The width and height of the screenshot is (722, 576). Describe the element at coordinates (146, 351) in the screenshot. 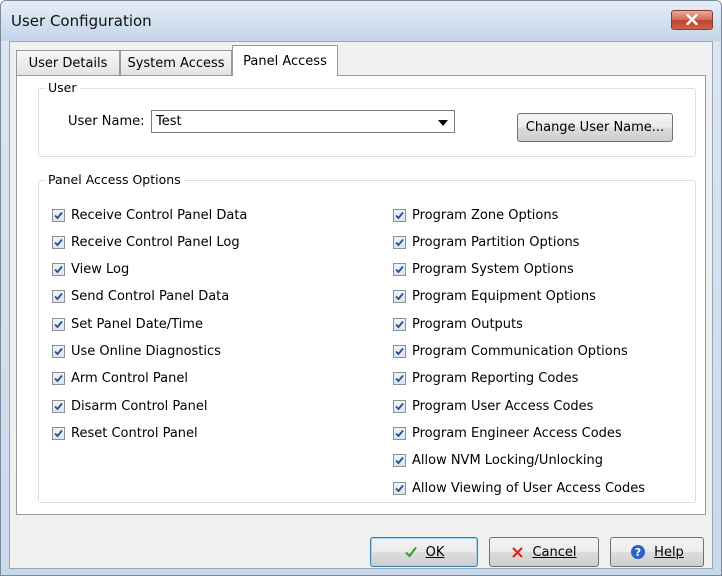

I see `checkbox-label: Use Online Diagnostics` at that location.